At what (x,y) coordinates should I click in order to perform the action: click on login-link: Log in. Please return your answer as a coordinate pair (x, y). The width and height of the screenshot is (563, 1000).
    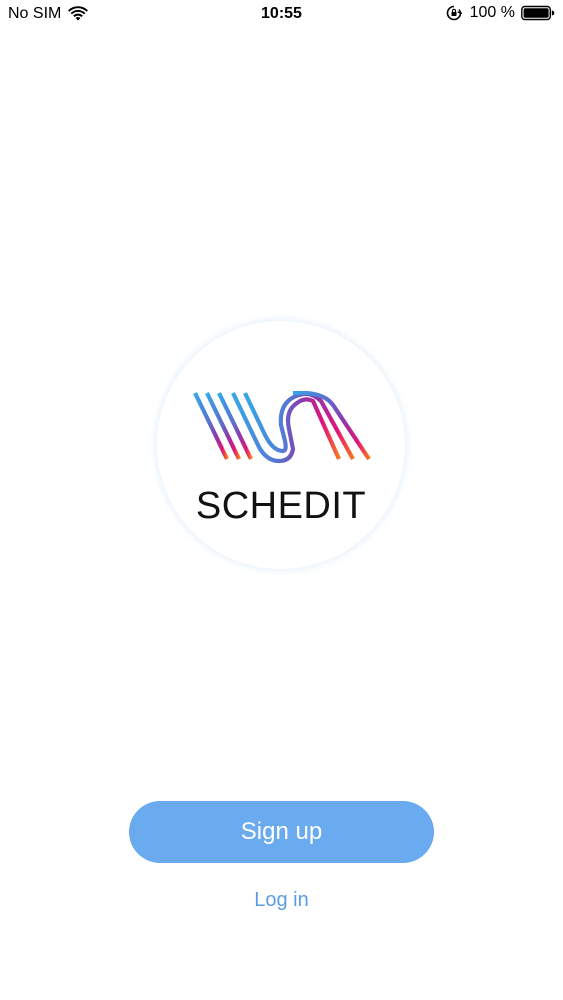
    Looking at the image, I should click on (281, 900).